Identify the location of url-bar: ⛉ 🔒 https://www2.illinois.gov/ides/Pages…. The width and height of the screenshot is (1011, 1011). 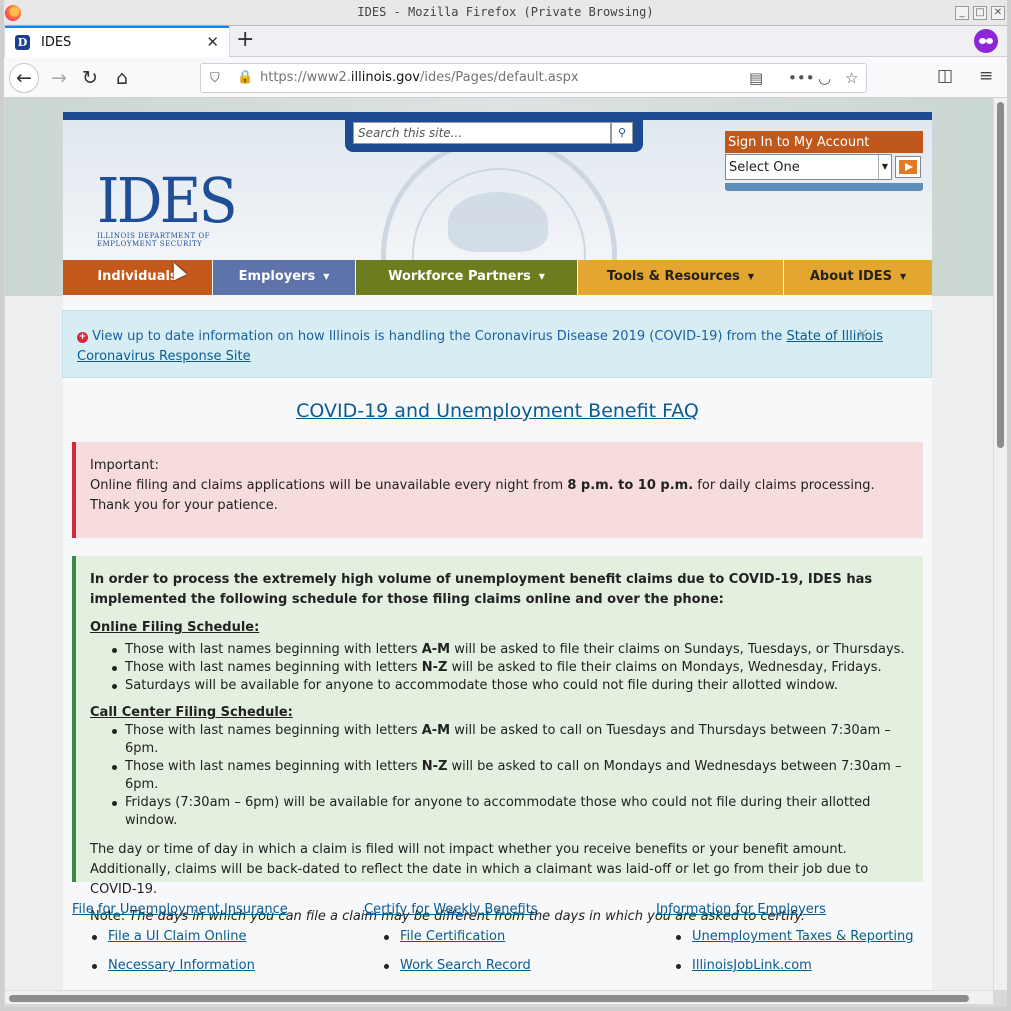
(533, 78).